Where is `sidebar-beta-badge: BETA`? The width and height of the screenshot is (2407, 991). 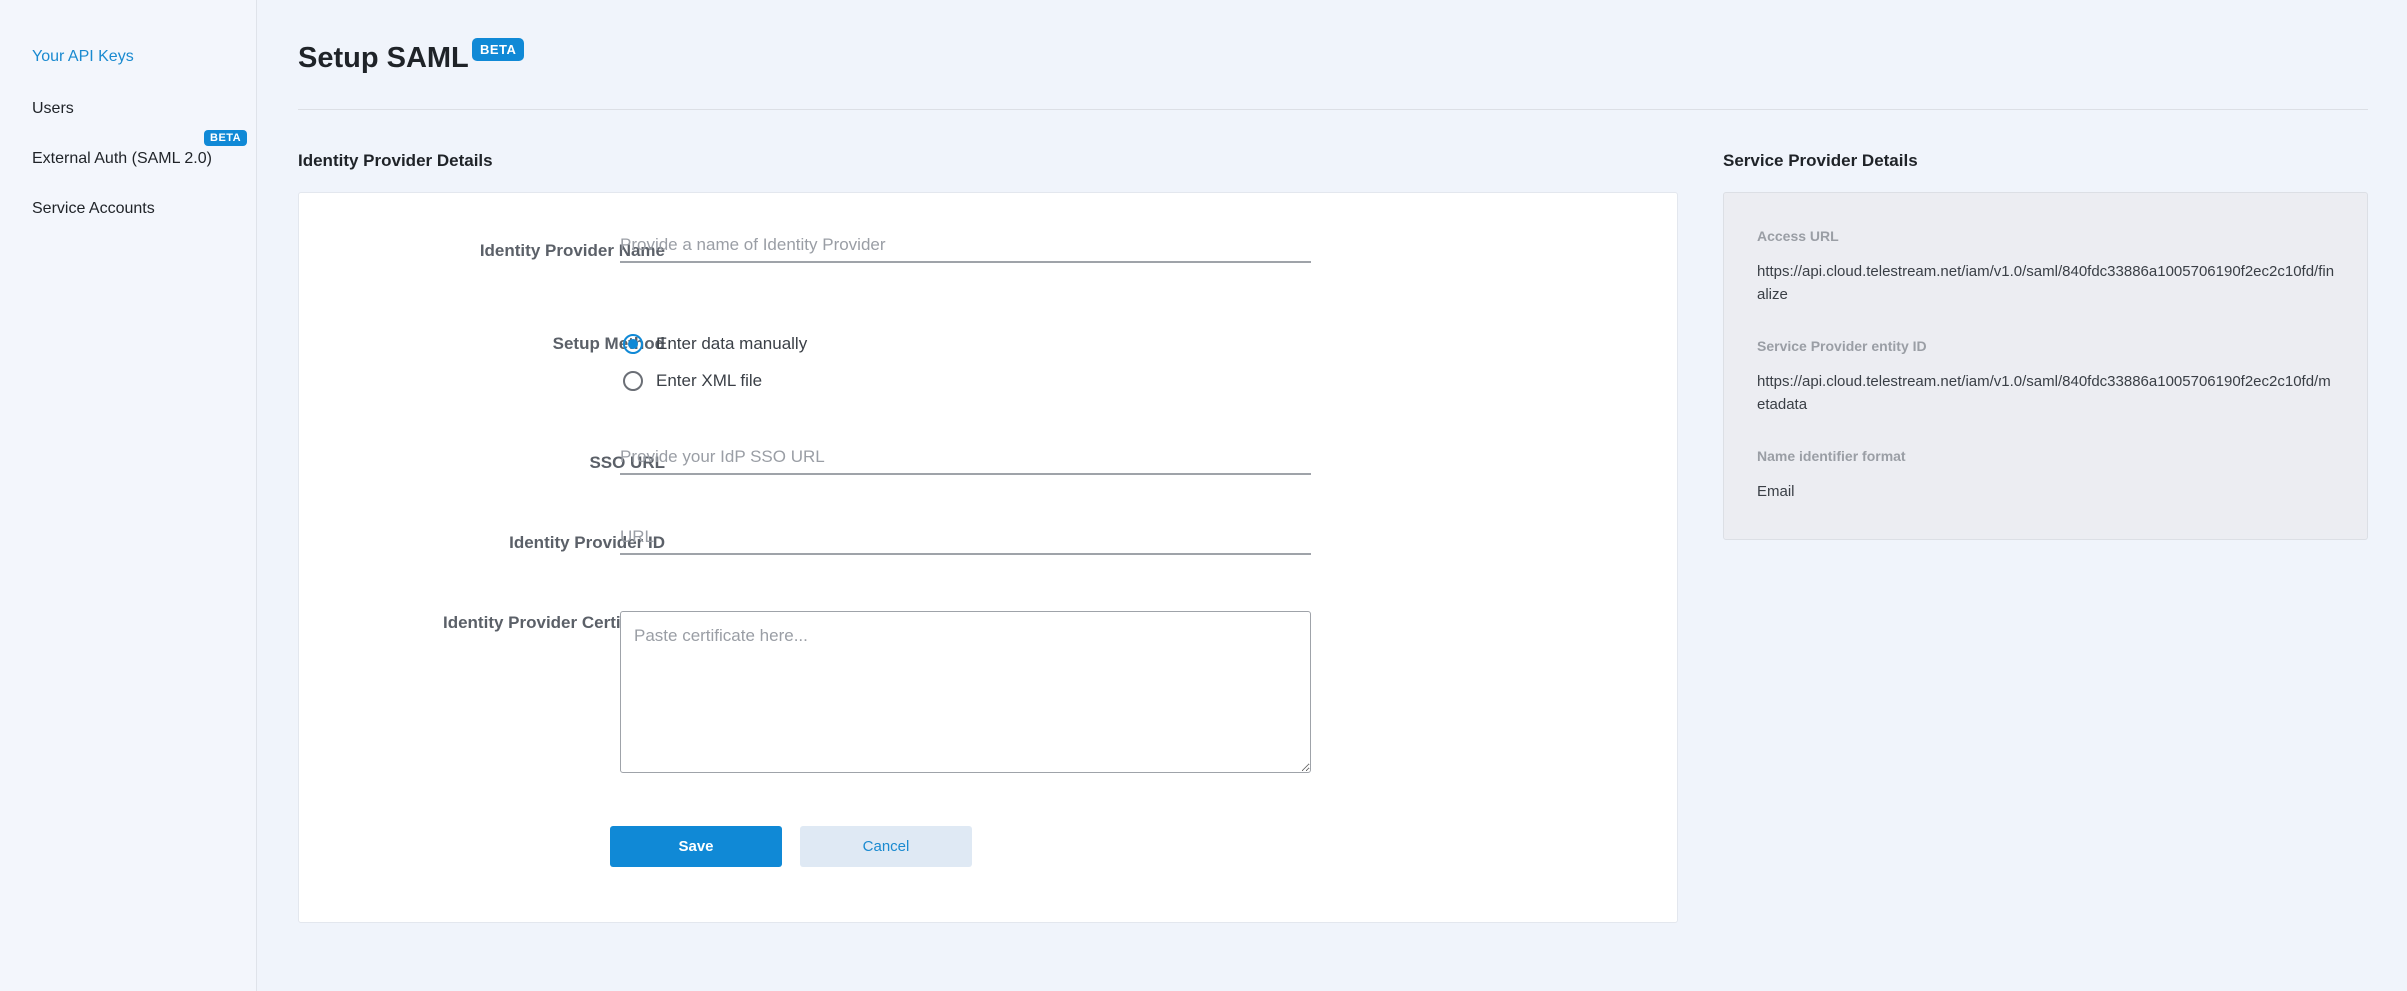
sidebar-beta-badge: BETA is located at coordinates (226, 138).